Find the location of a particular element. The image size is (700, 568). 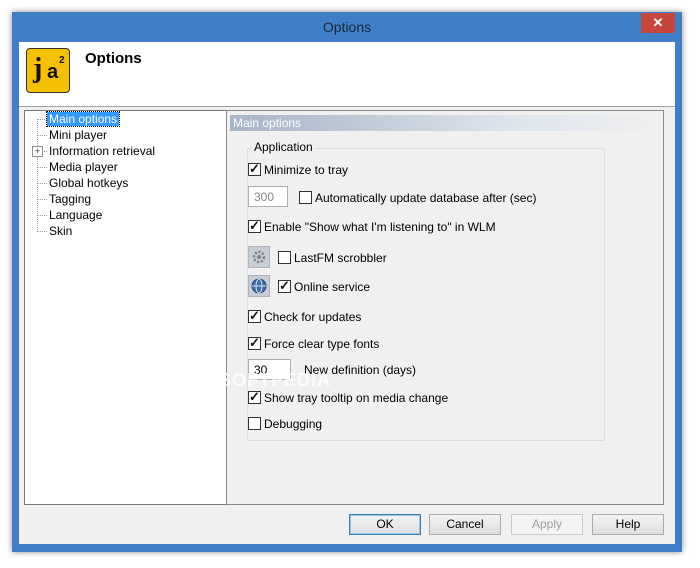

gear-icon is located at coordinates (259, 257).